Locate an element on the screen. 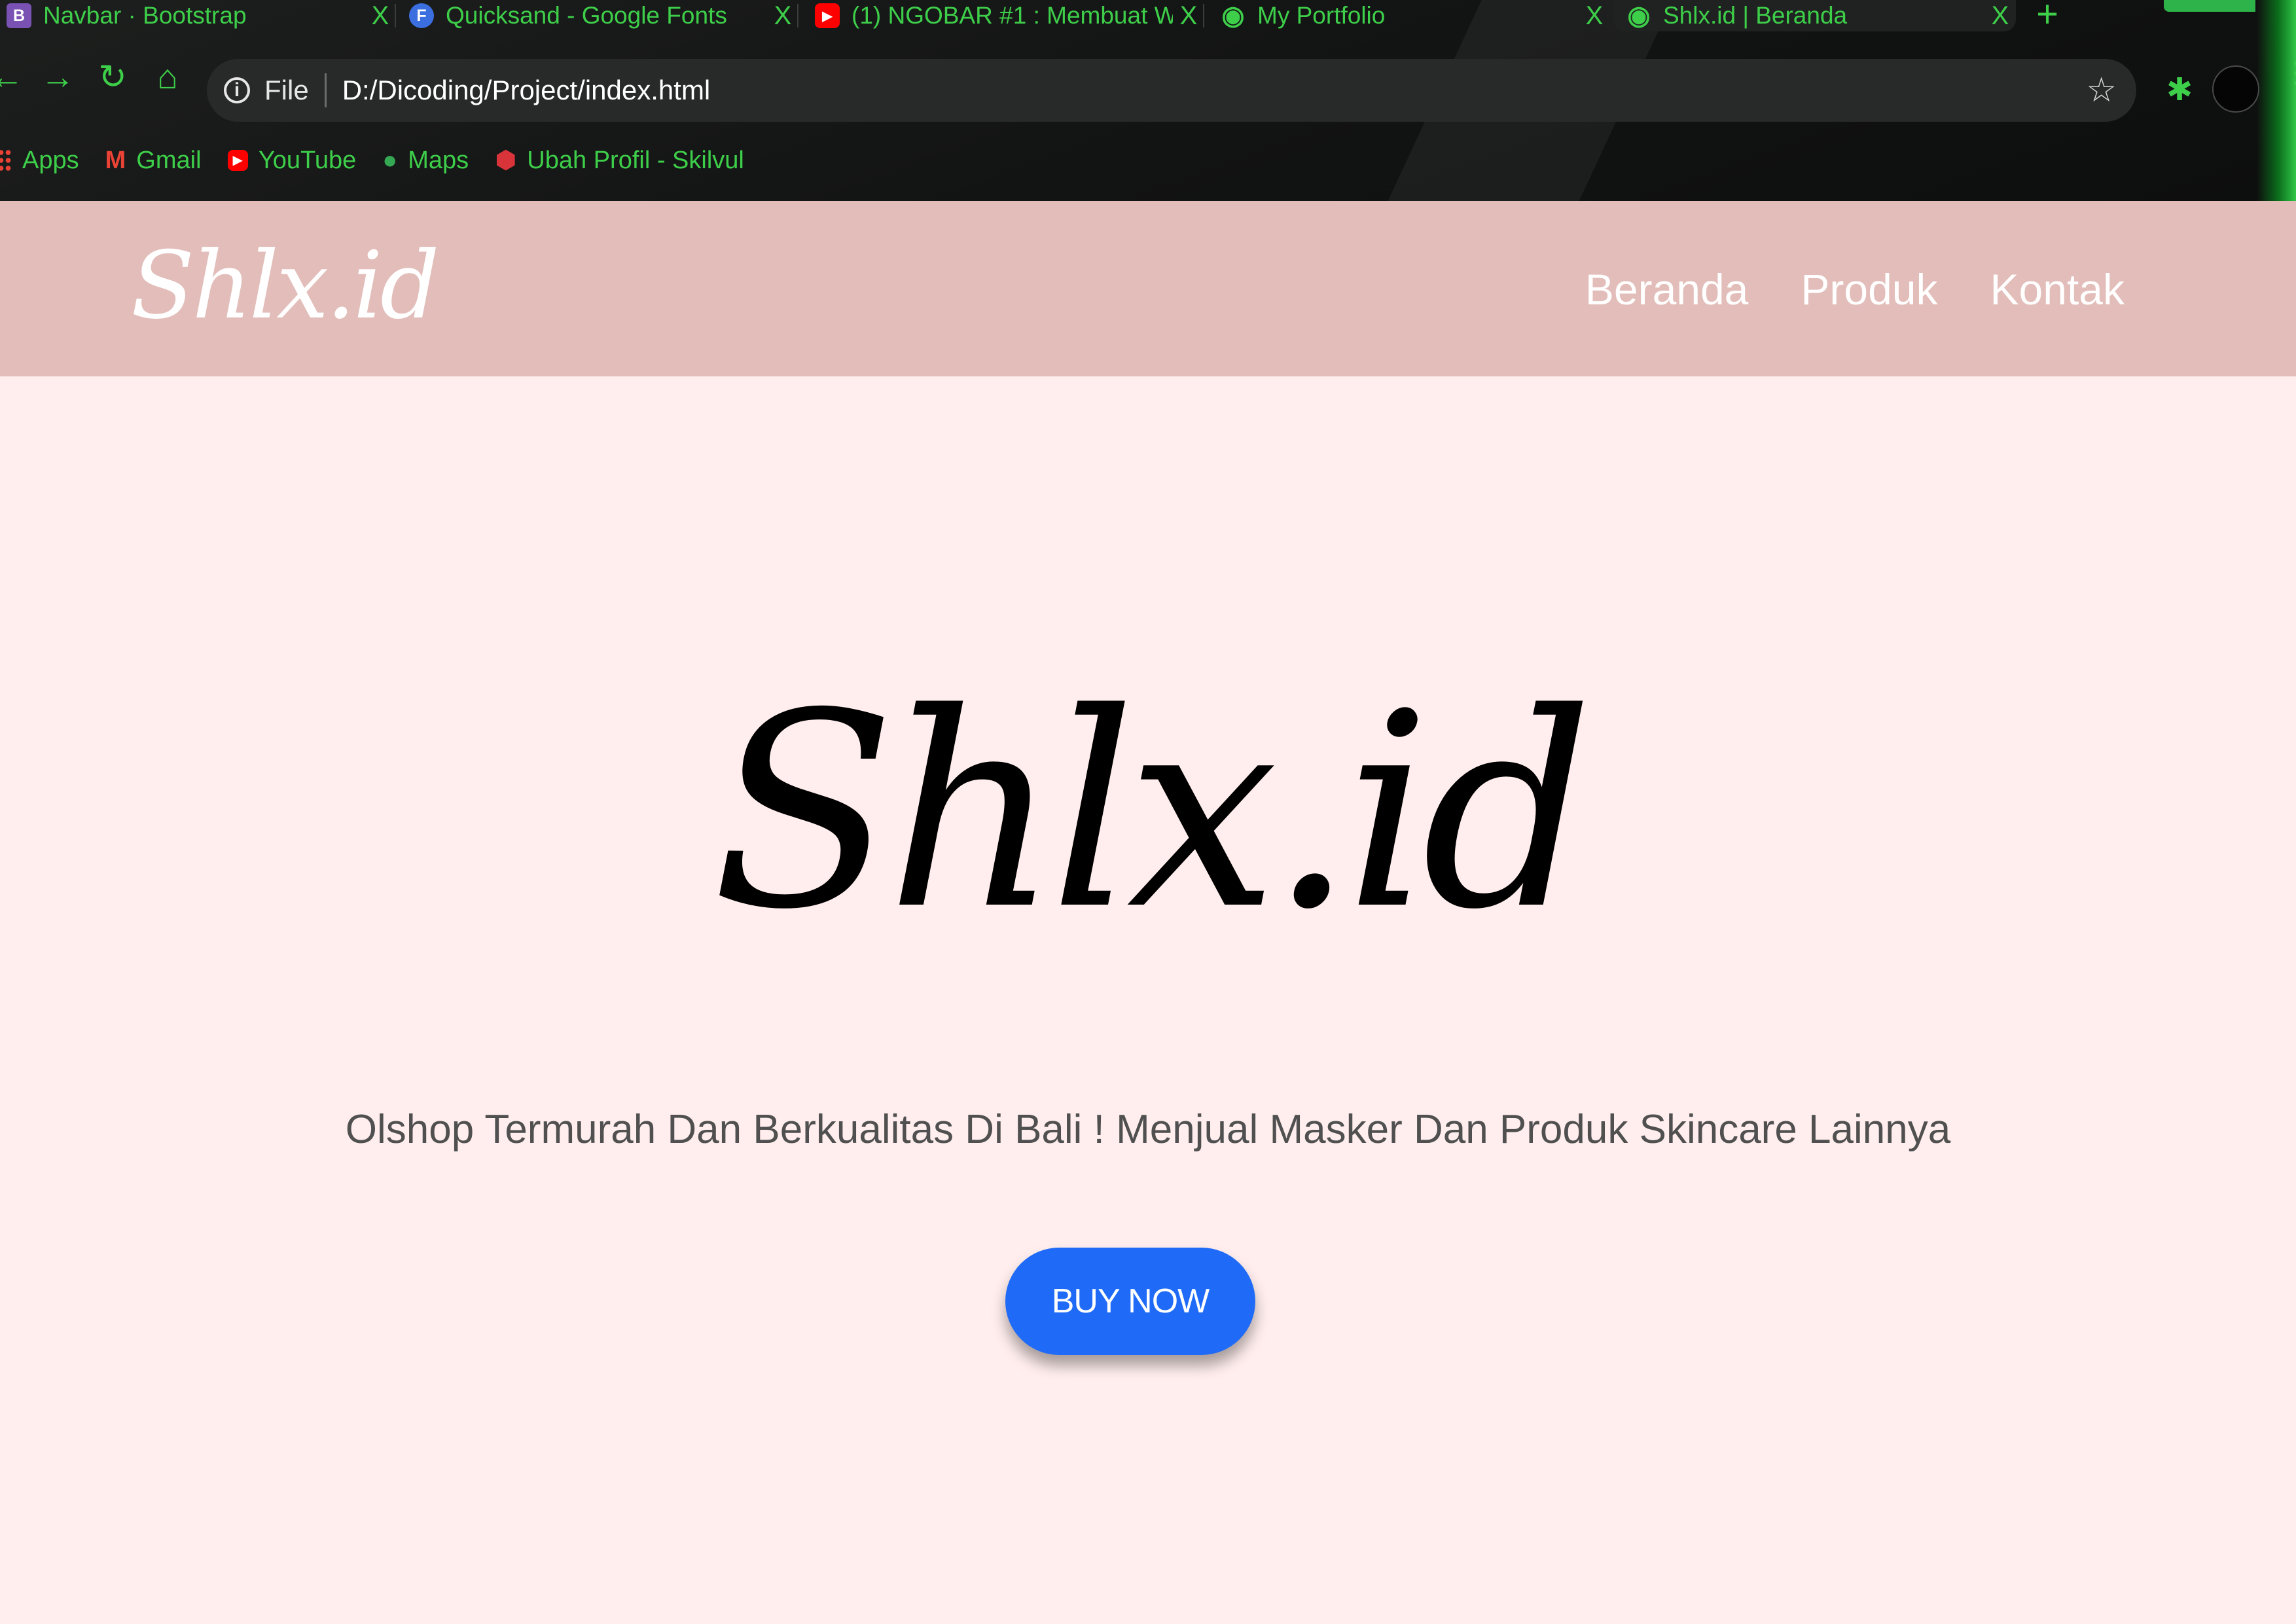 Image resolution: width=2296 pixels, height=1624 pixels. tab-title: Shlx.id | Beranda is located at coordinates (1755, 15).